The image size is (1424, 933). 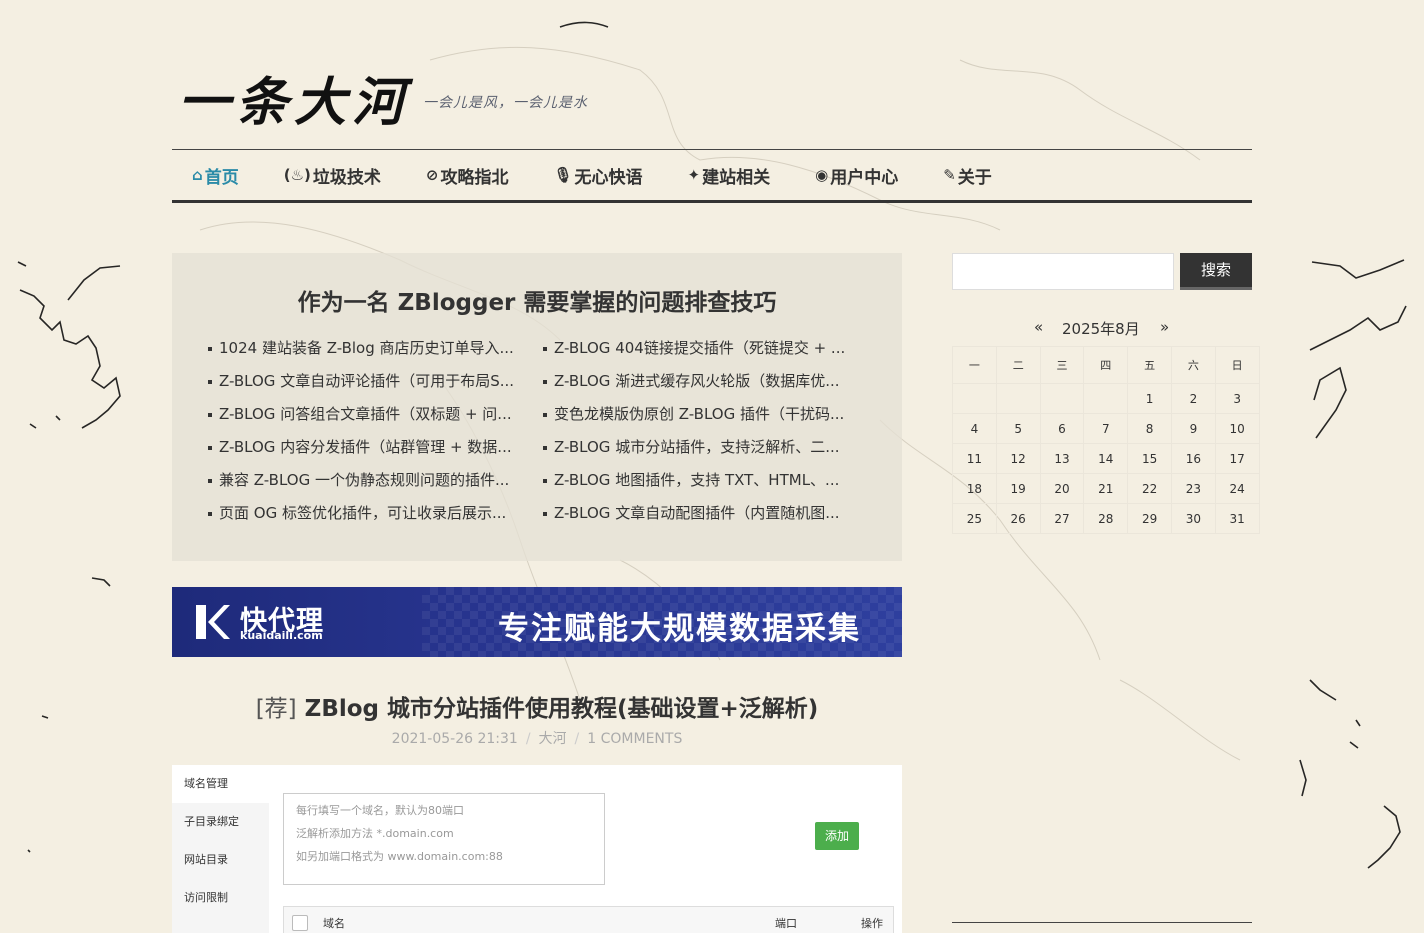 I want to click on thumb-textarea-line: 如另加端口格式为 www.domain.com:88, so click(x=399, y=856).